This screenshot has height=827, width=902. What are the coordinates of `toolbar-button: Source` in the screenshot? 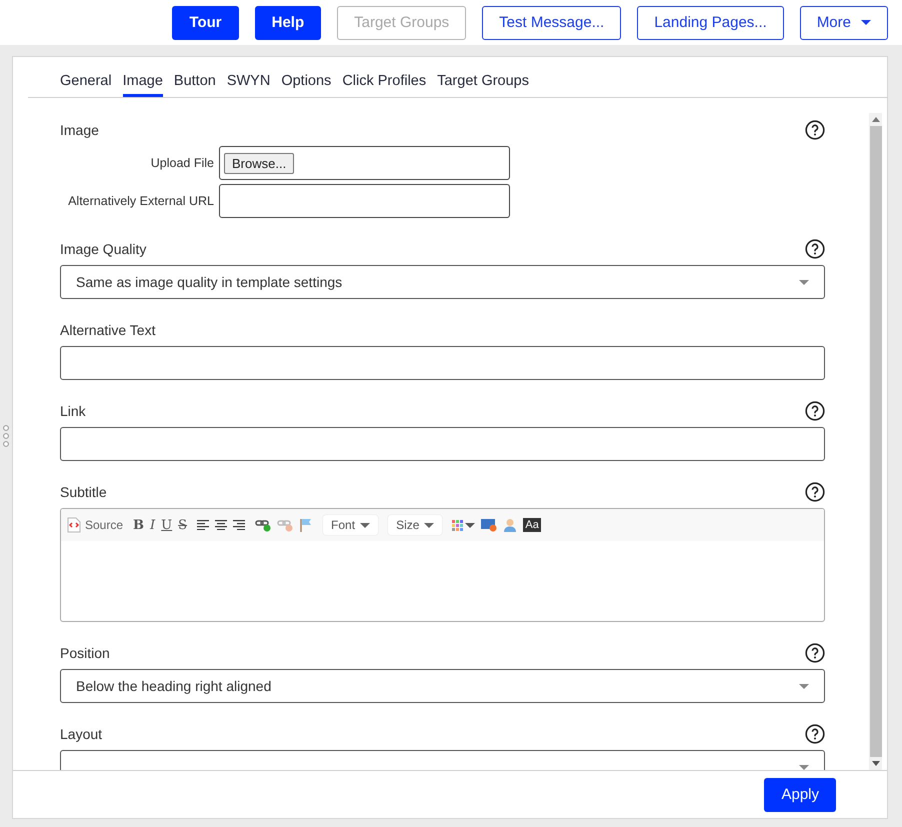 It's located at (95, 525).